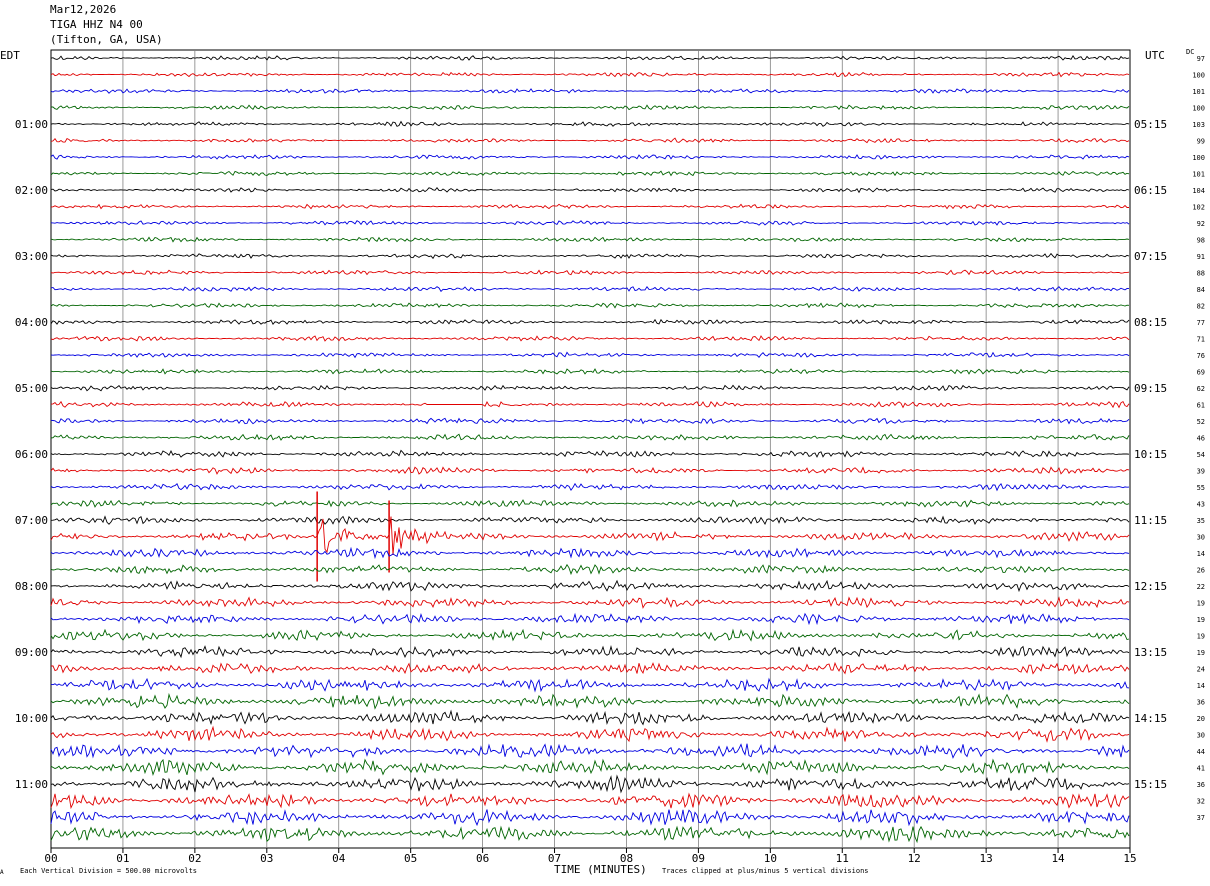 The height and width of the screenshot is (886, 1210). Describe the element at coordinates (1201, 224) in the screenshot. I see `dc-offset-label: 92` at that location.